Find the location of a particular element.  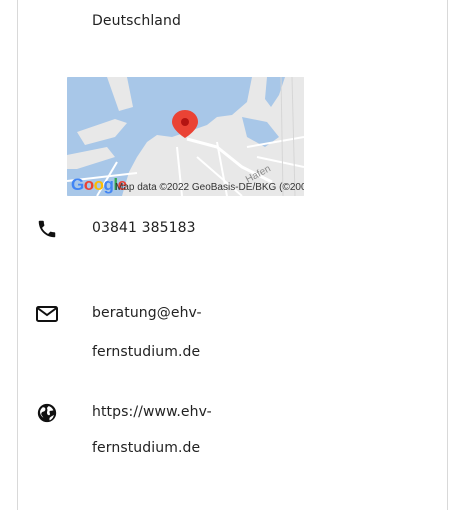

address-country: Deutschland is located at coordinates (136, 21).